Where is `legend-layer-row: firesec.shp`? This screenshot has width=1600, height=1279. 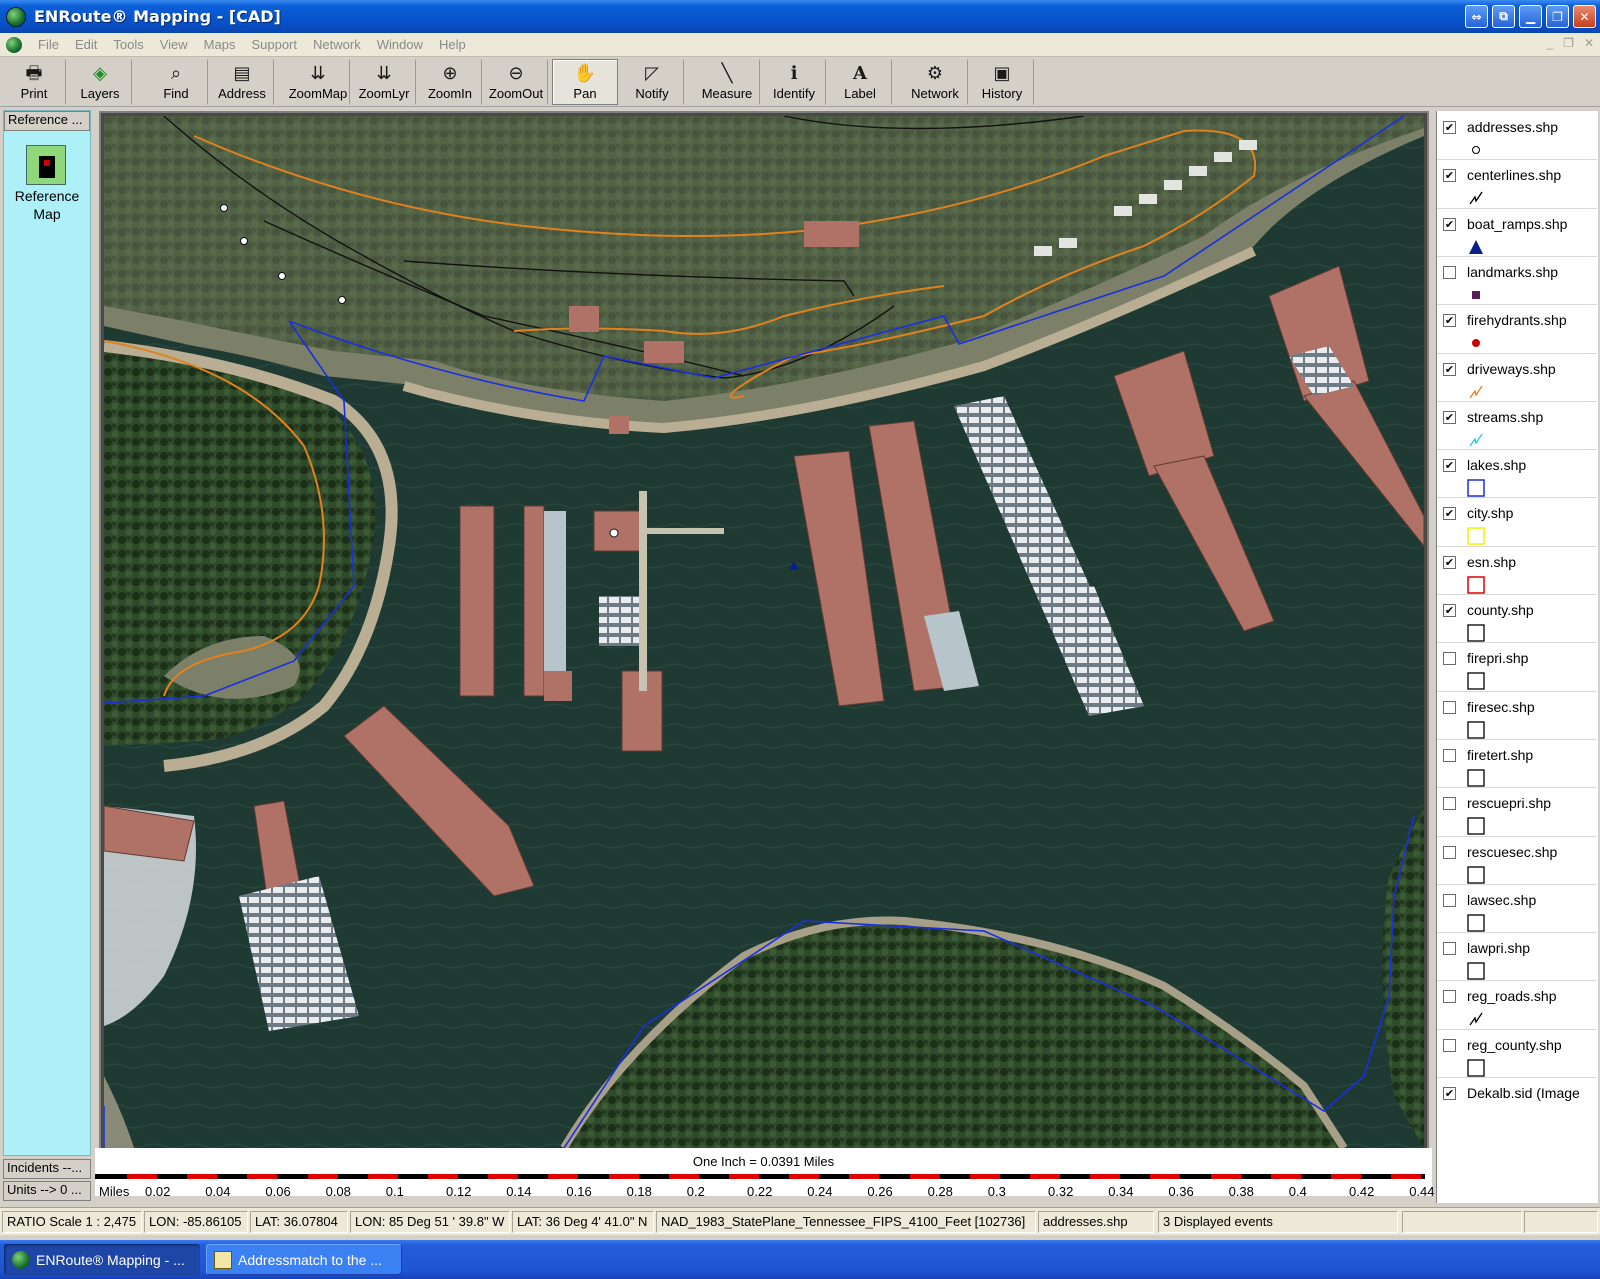
legend-layer-row: firesec.shp is located at coordinates (1517, 717).